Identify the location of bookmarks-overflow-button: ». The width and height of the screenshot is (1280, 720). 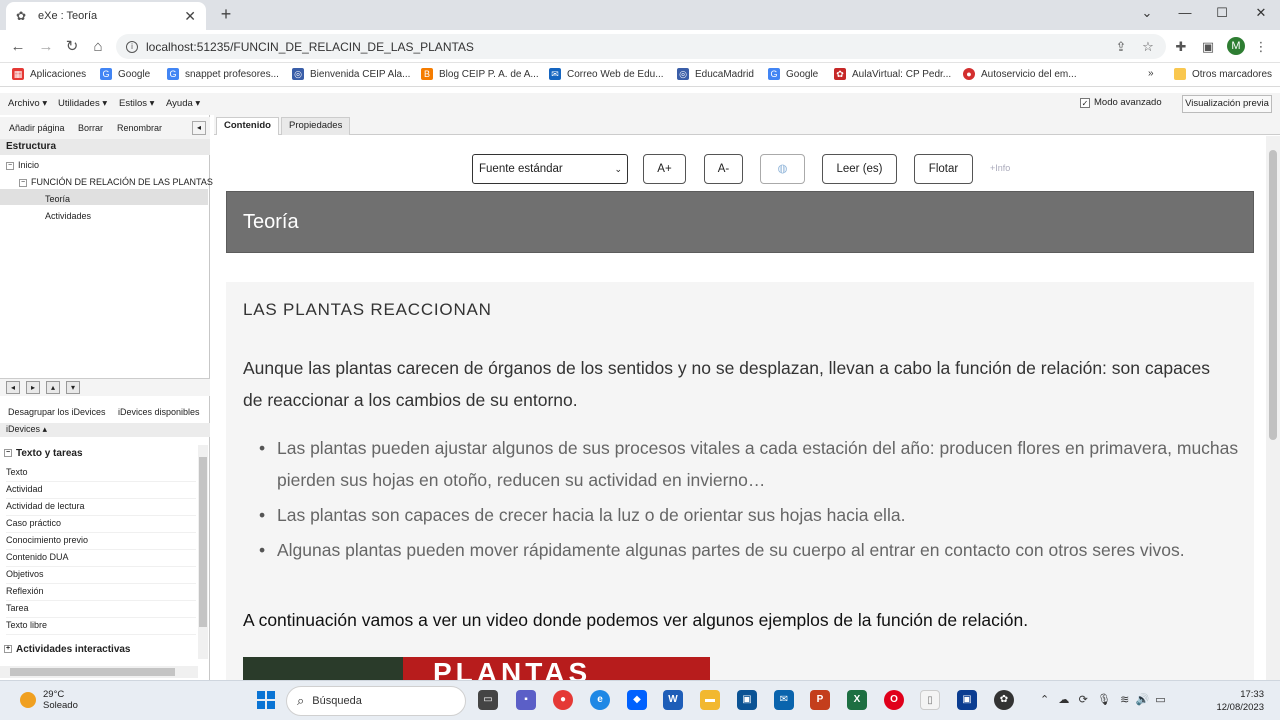
(1151, 73).